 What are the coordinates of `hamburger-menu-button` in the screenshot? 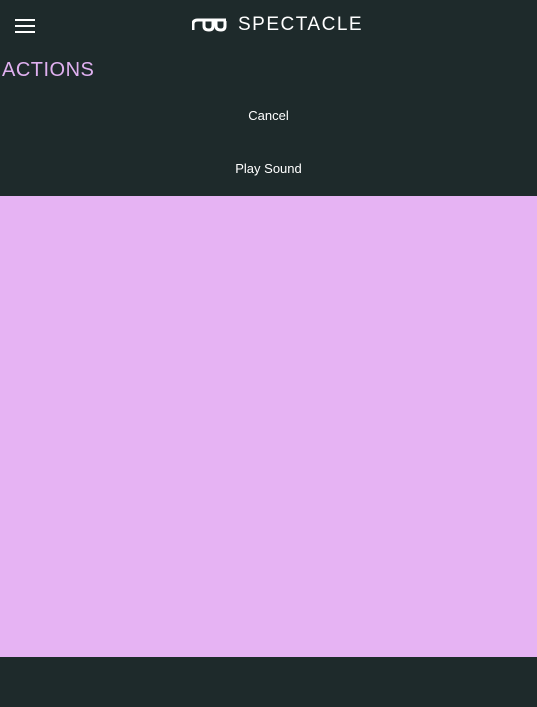 It's located at (25, 25).